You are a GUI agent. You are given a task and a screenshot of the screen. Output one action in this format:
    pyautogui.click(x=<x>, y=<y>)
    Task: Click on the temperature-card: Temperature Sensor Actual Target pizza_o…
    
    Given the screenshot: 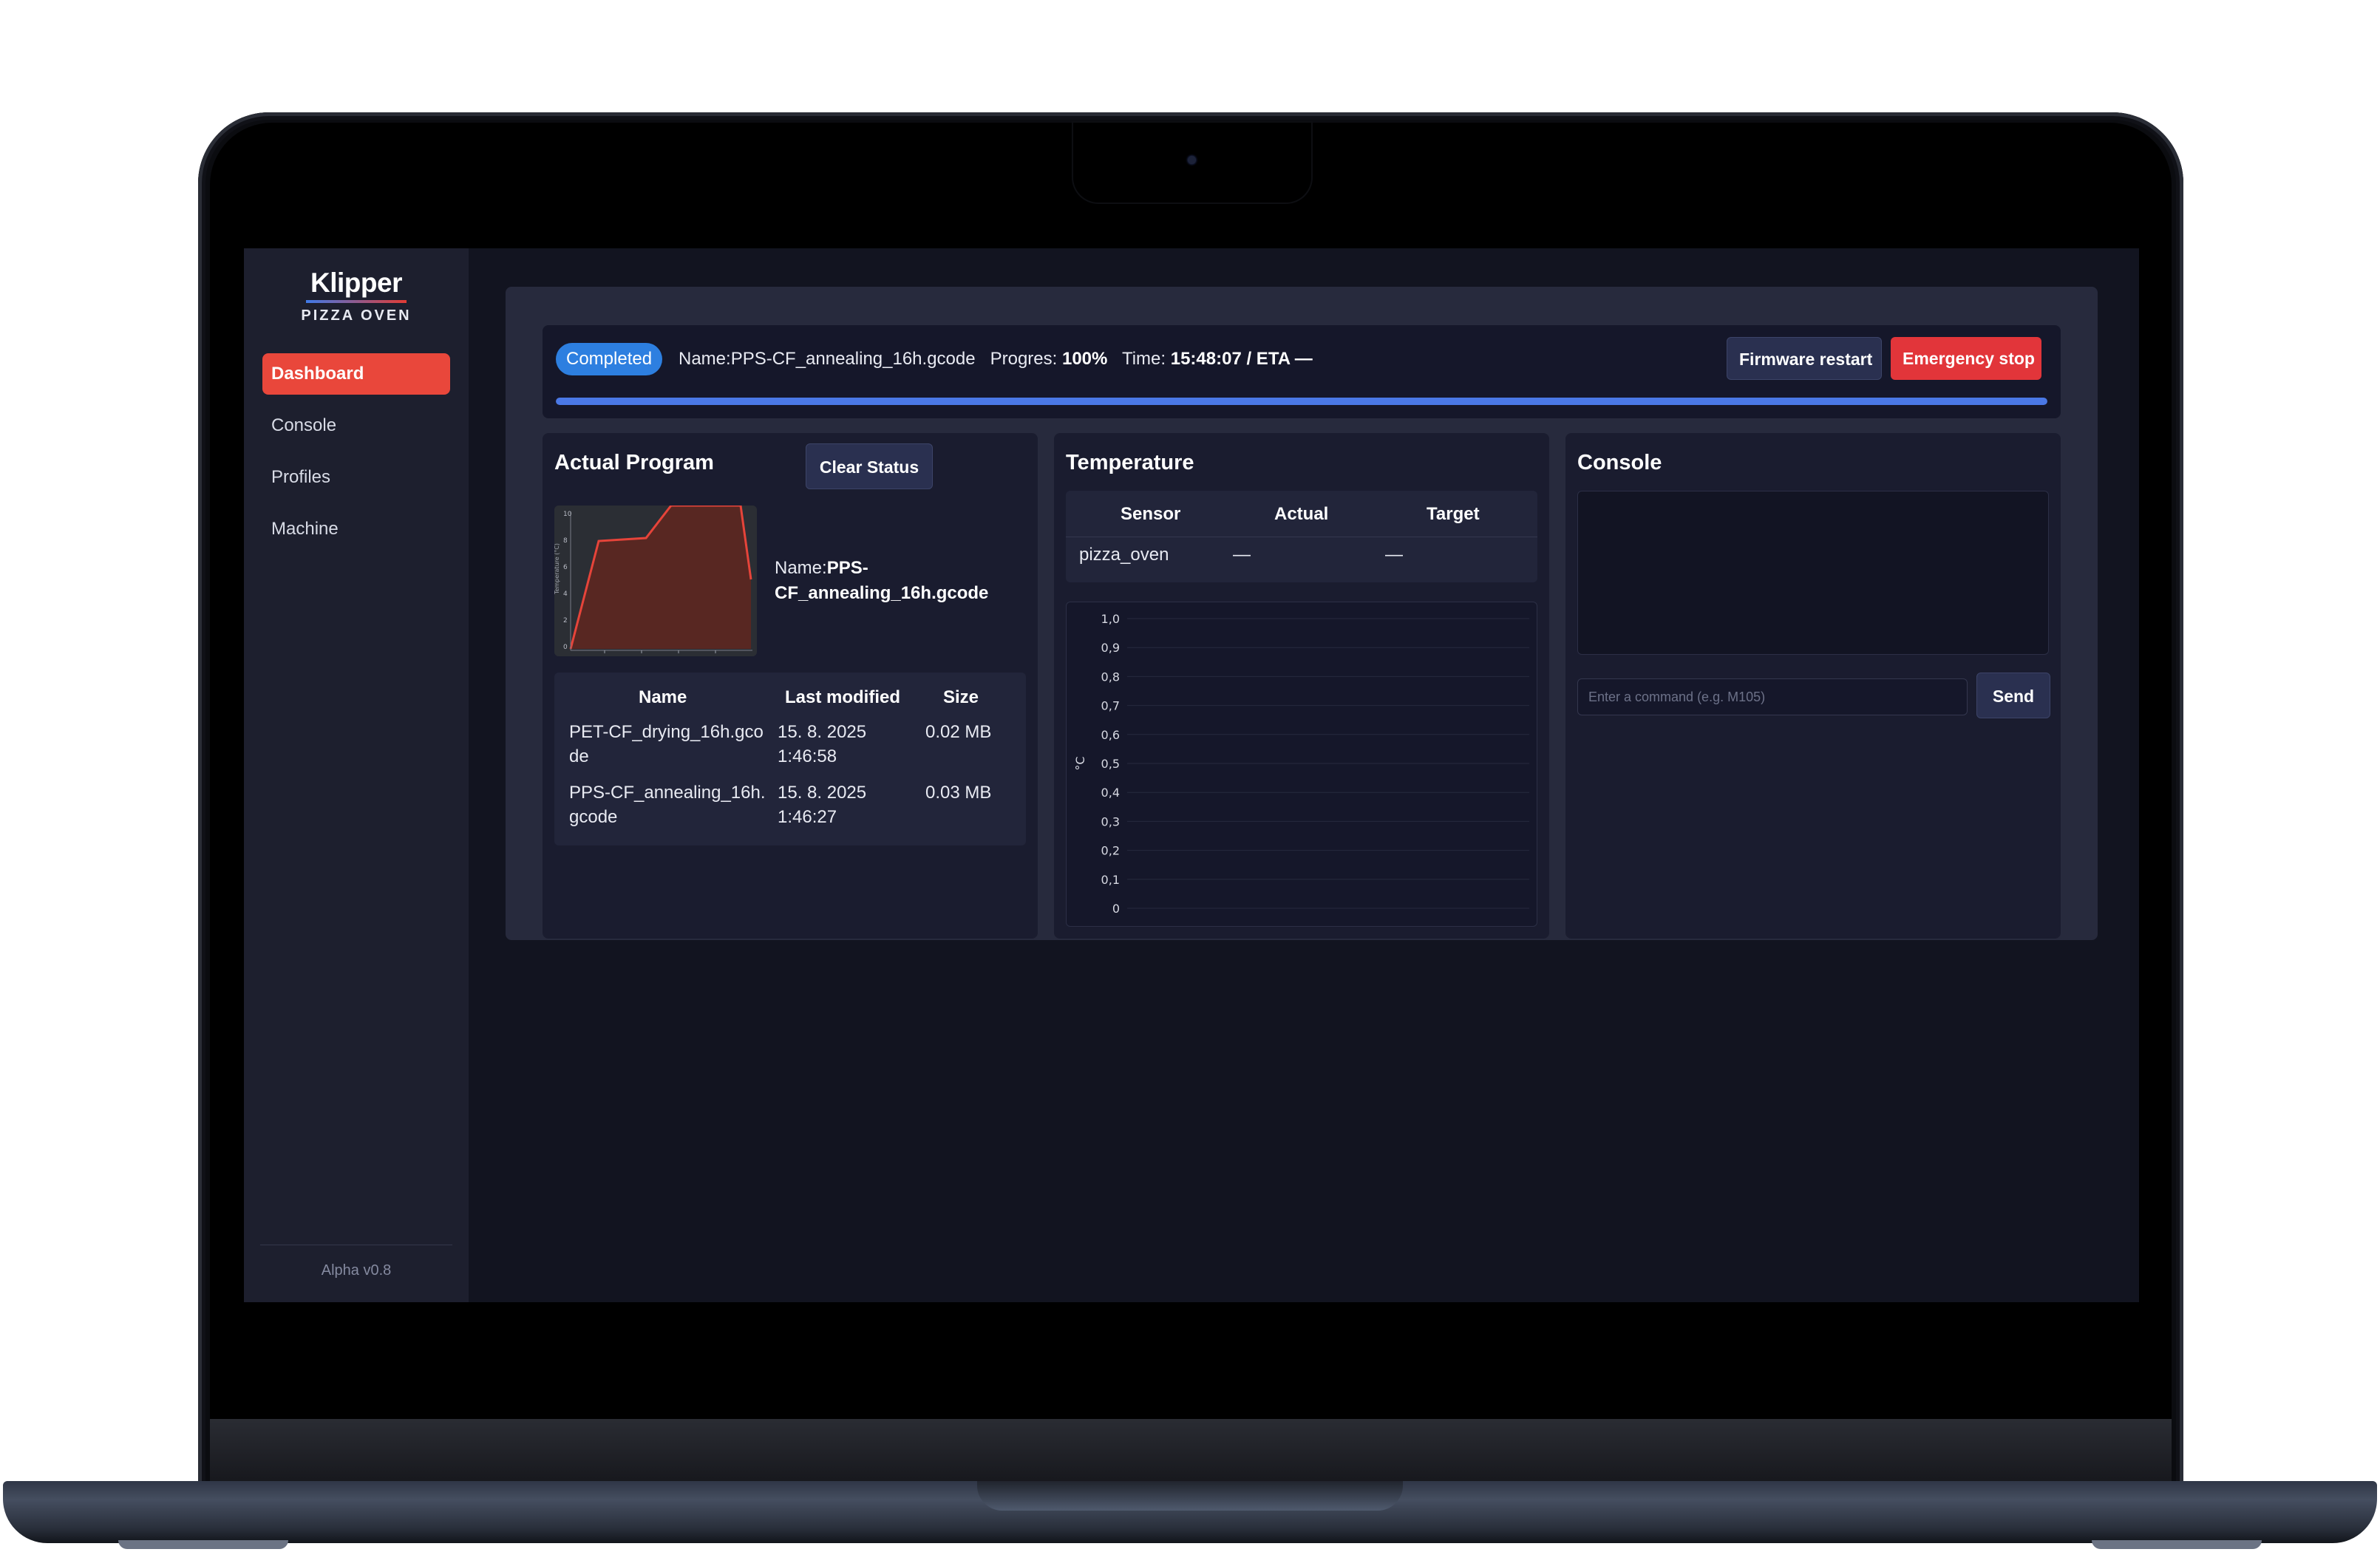 What is the action you would take?
    pyautogui.click(x=1301, y=686)
    